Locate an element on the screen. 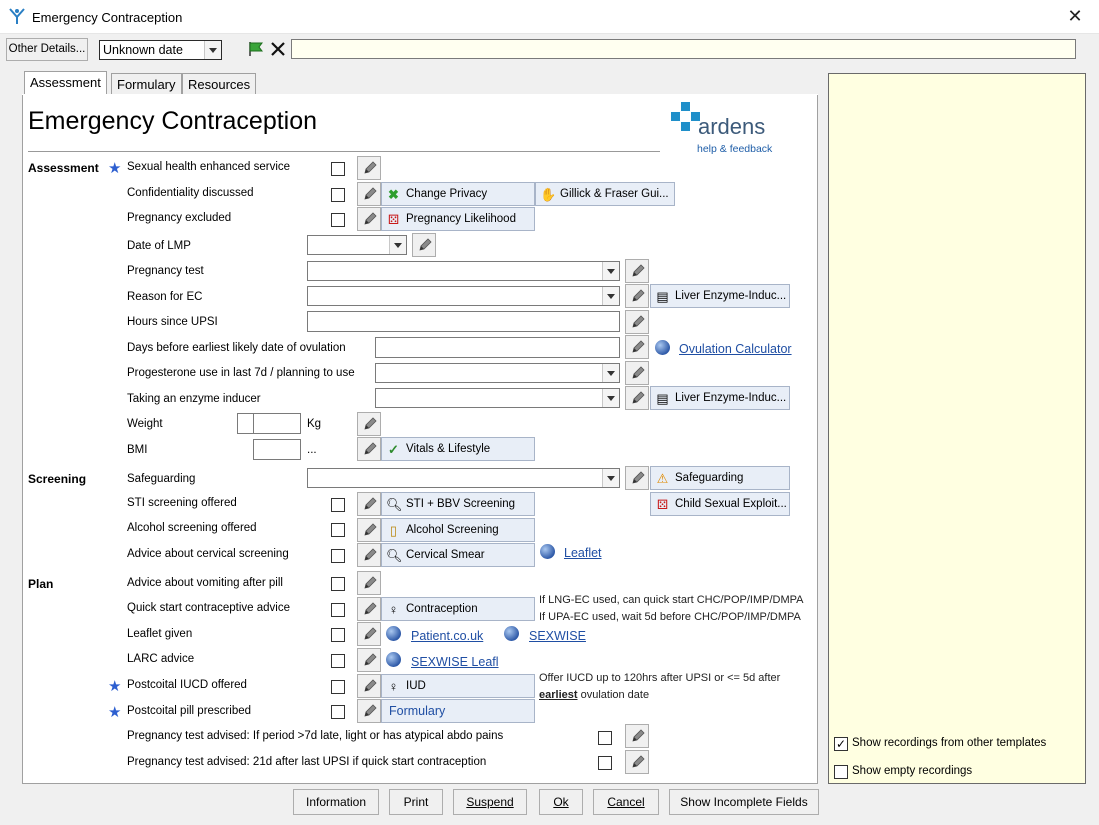  enzyme-inducer-select is located at coordinates (497, 398).